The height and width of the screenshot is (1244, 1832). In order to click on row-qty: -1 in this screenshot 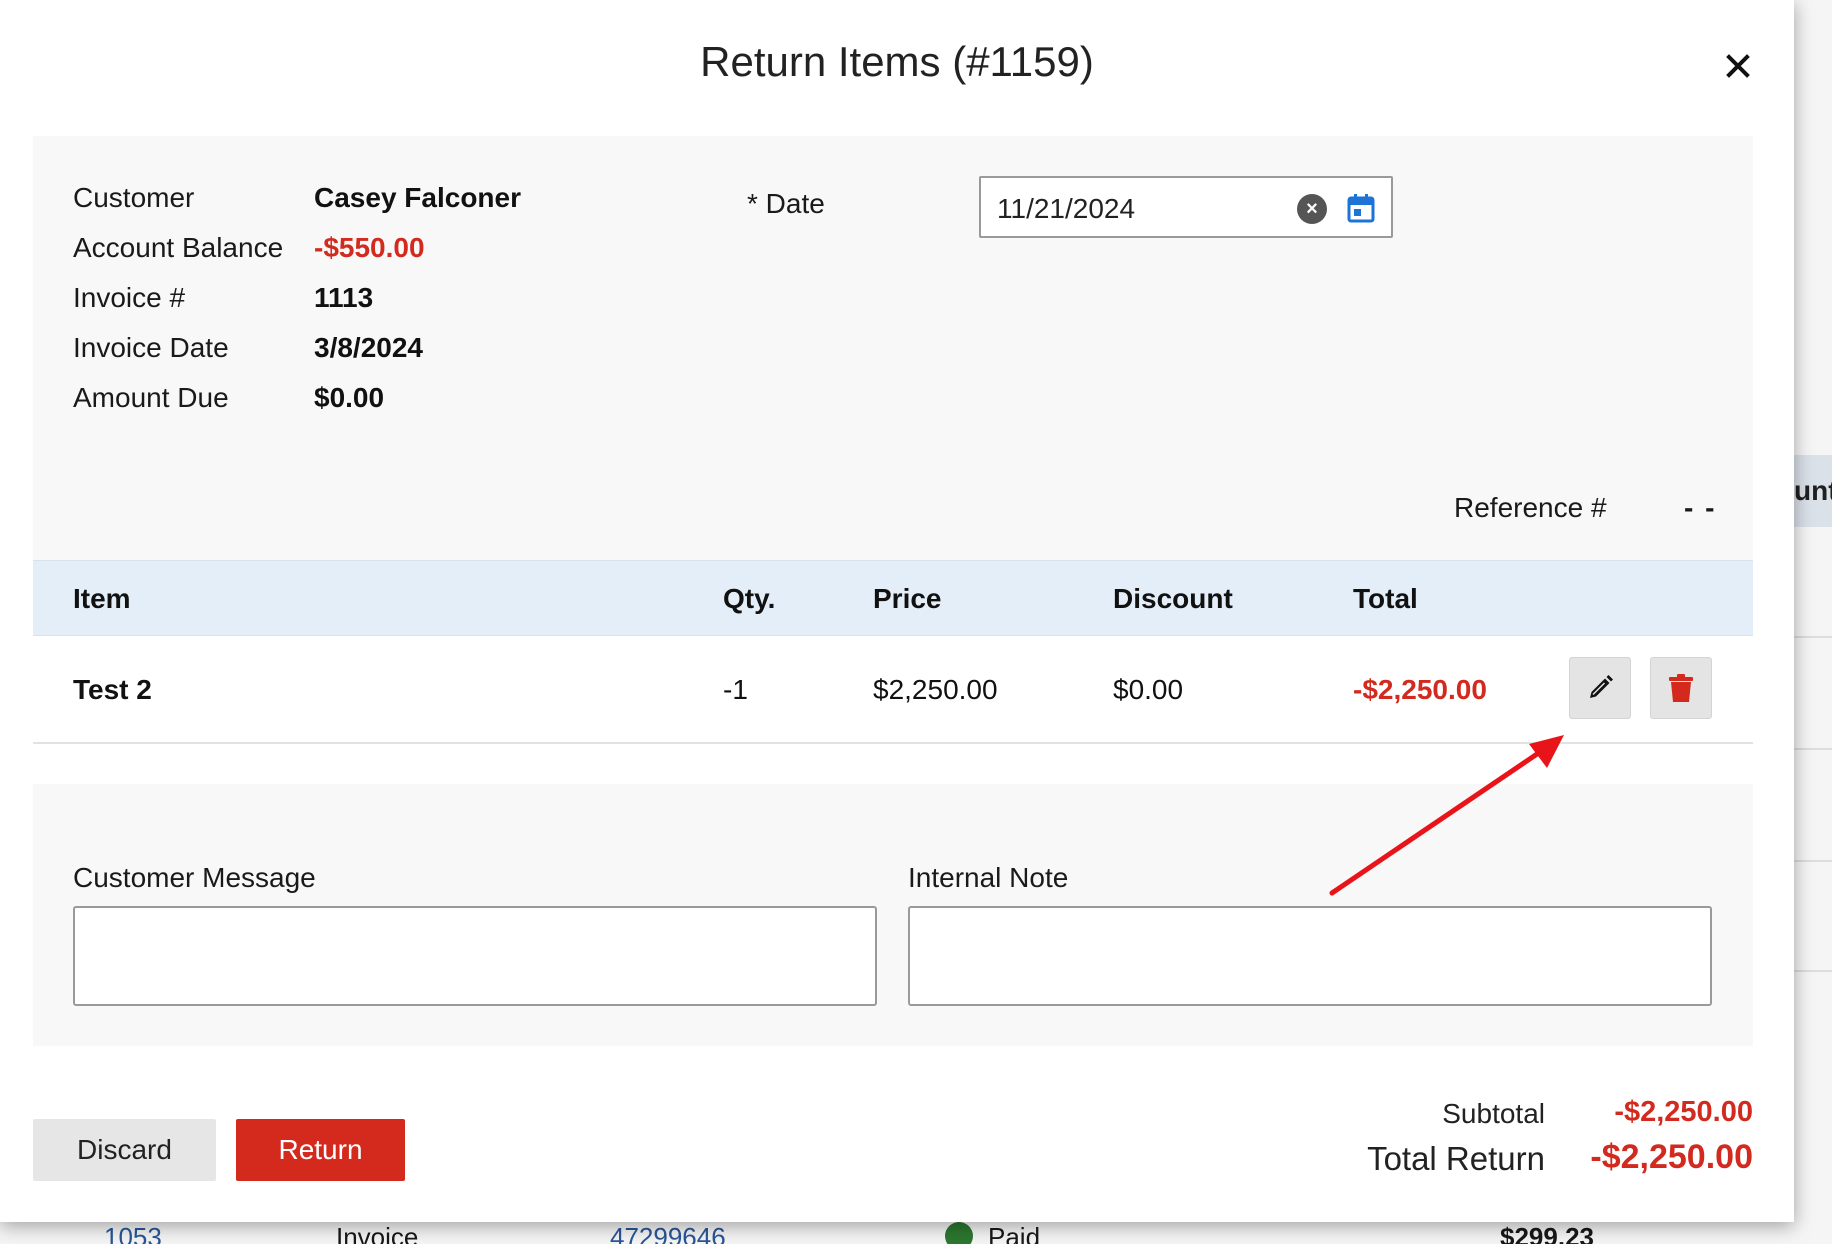, I will do `click(735, 689)`.